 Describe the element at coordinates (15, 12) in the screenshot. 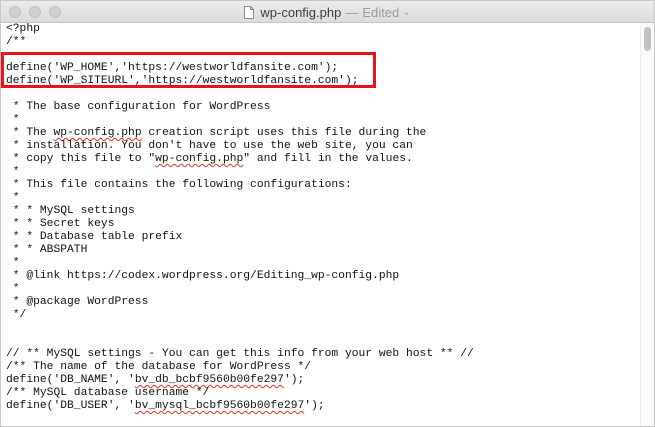

I see `close-window-button` at that location.